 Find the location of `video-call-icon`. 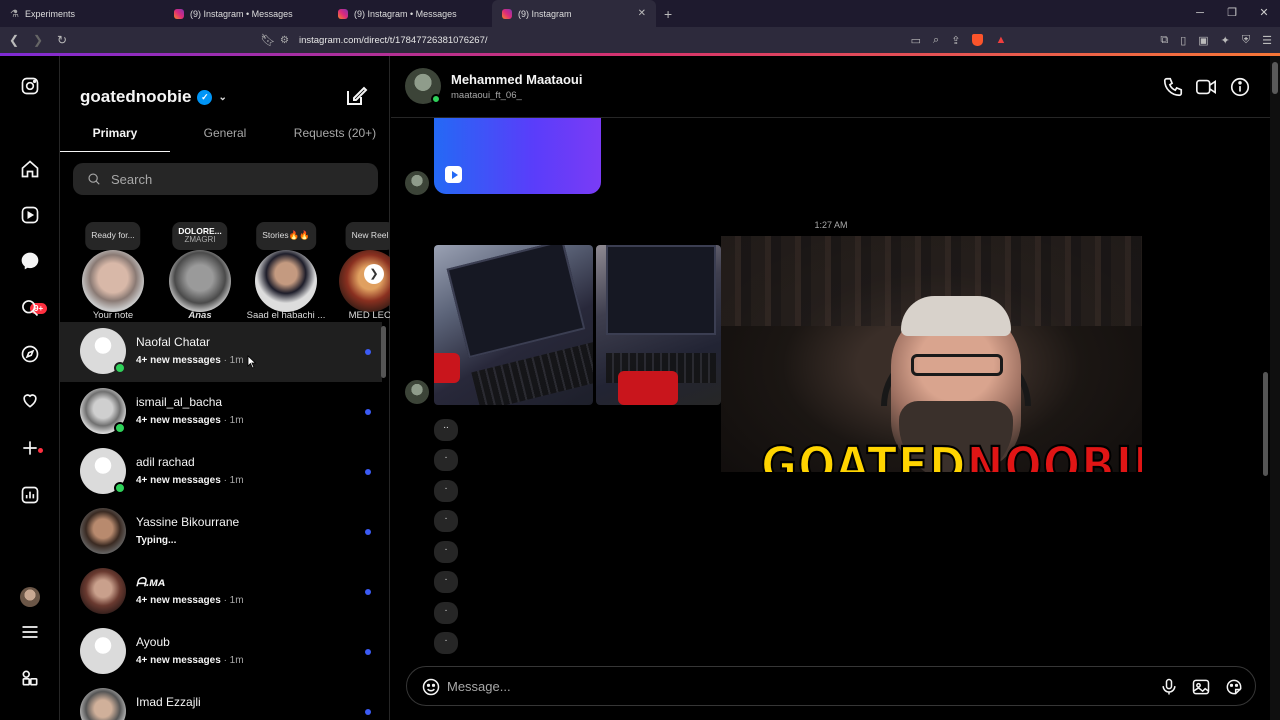

video-call-icon is located at coordinates (1206, 87).